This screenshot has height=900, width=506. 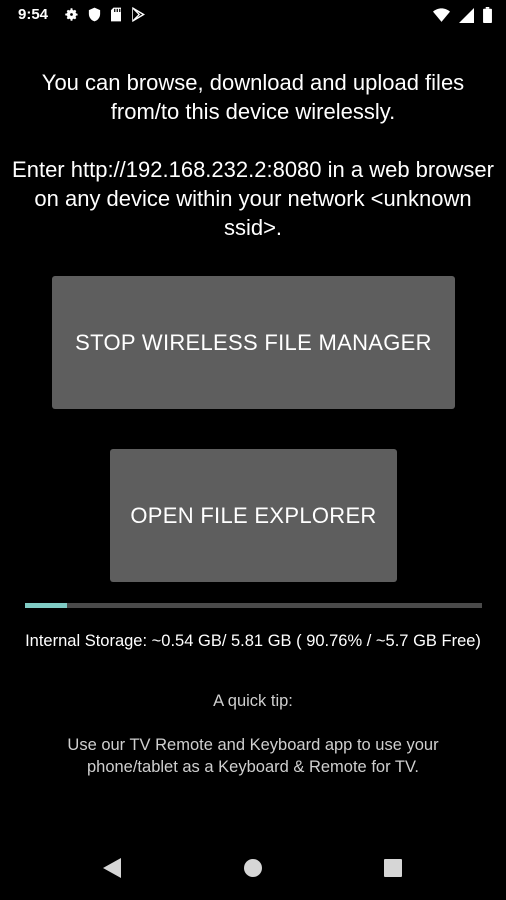 I want to click on status-right-icons, so click(x=462, y=15).